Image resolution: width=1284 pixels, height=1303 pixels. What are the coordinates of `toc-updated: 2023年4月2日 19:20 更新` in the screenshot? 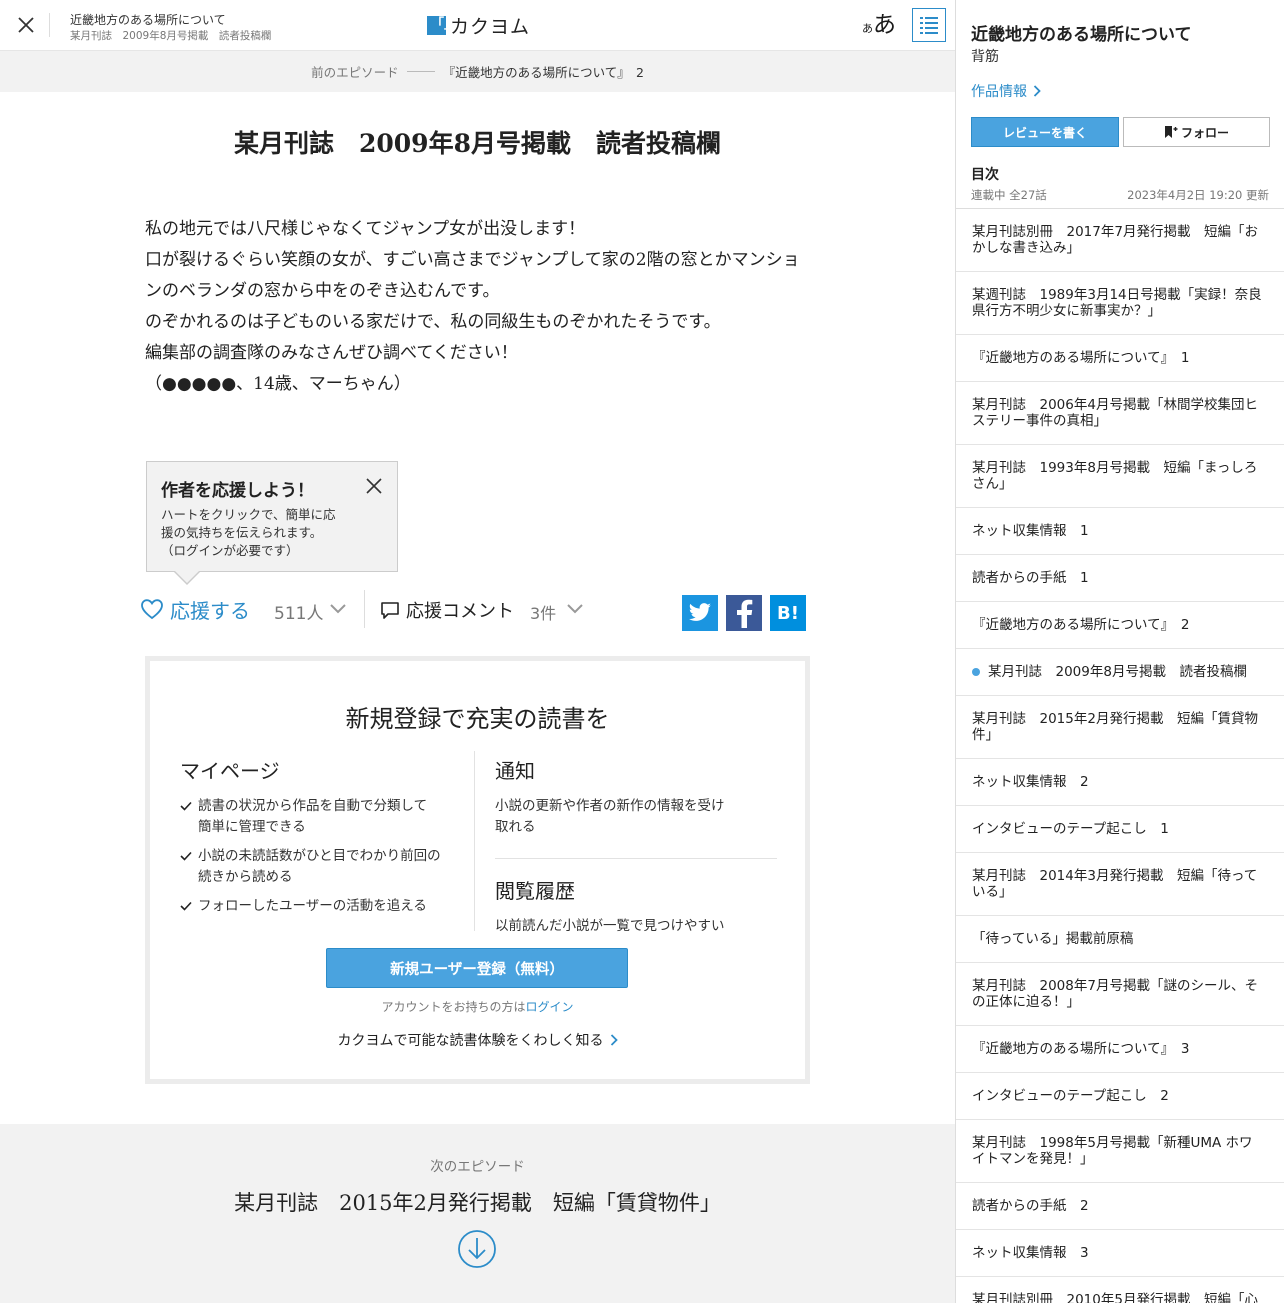 It's located at (1198, 195).